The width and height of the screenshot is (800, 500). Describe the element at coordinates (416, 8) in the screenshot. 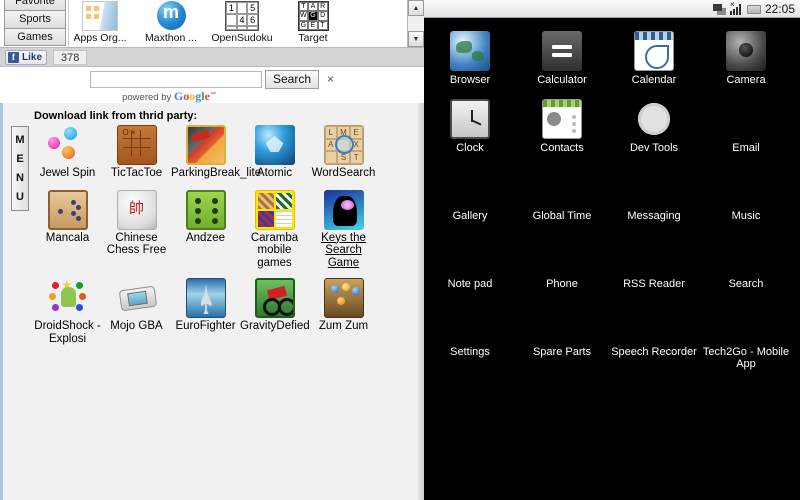

I see `scroll-up-icon: ▲` at that location.